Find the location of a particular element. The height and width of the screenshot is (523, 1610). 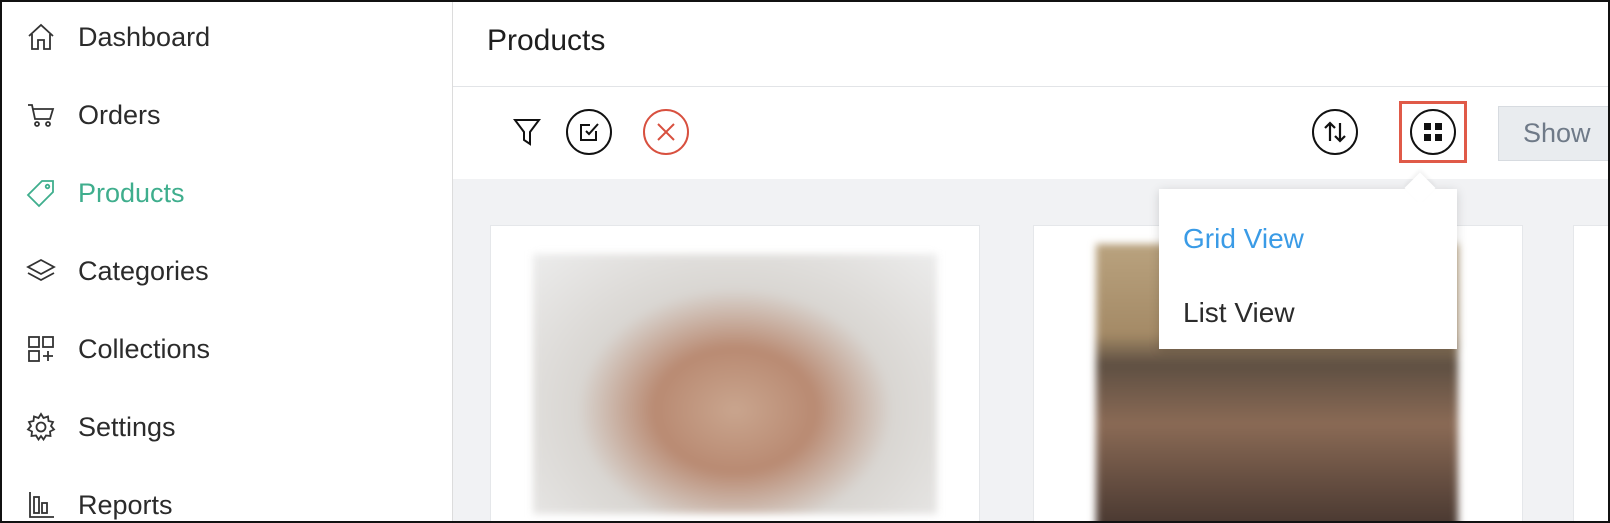

sidebar-item-label: Collections is located at coordinates (144, 348).